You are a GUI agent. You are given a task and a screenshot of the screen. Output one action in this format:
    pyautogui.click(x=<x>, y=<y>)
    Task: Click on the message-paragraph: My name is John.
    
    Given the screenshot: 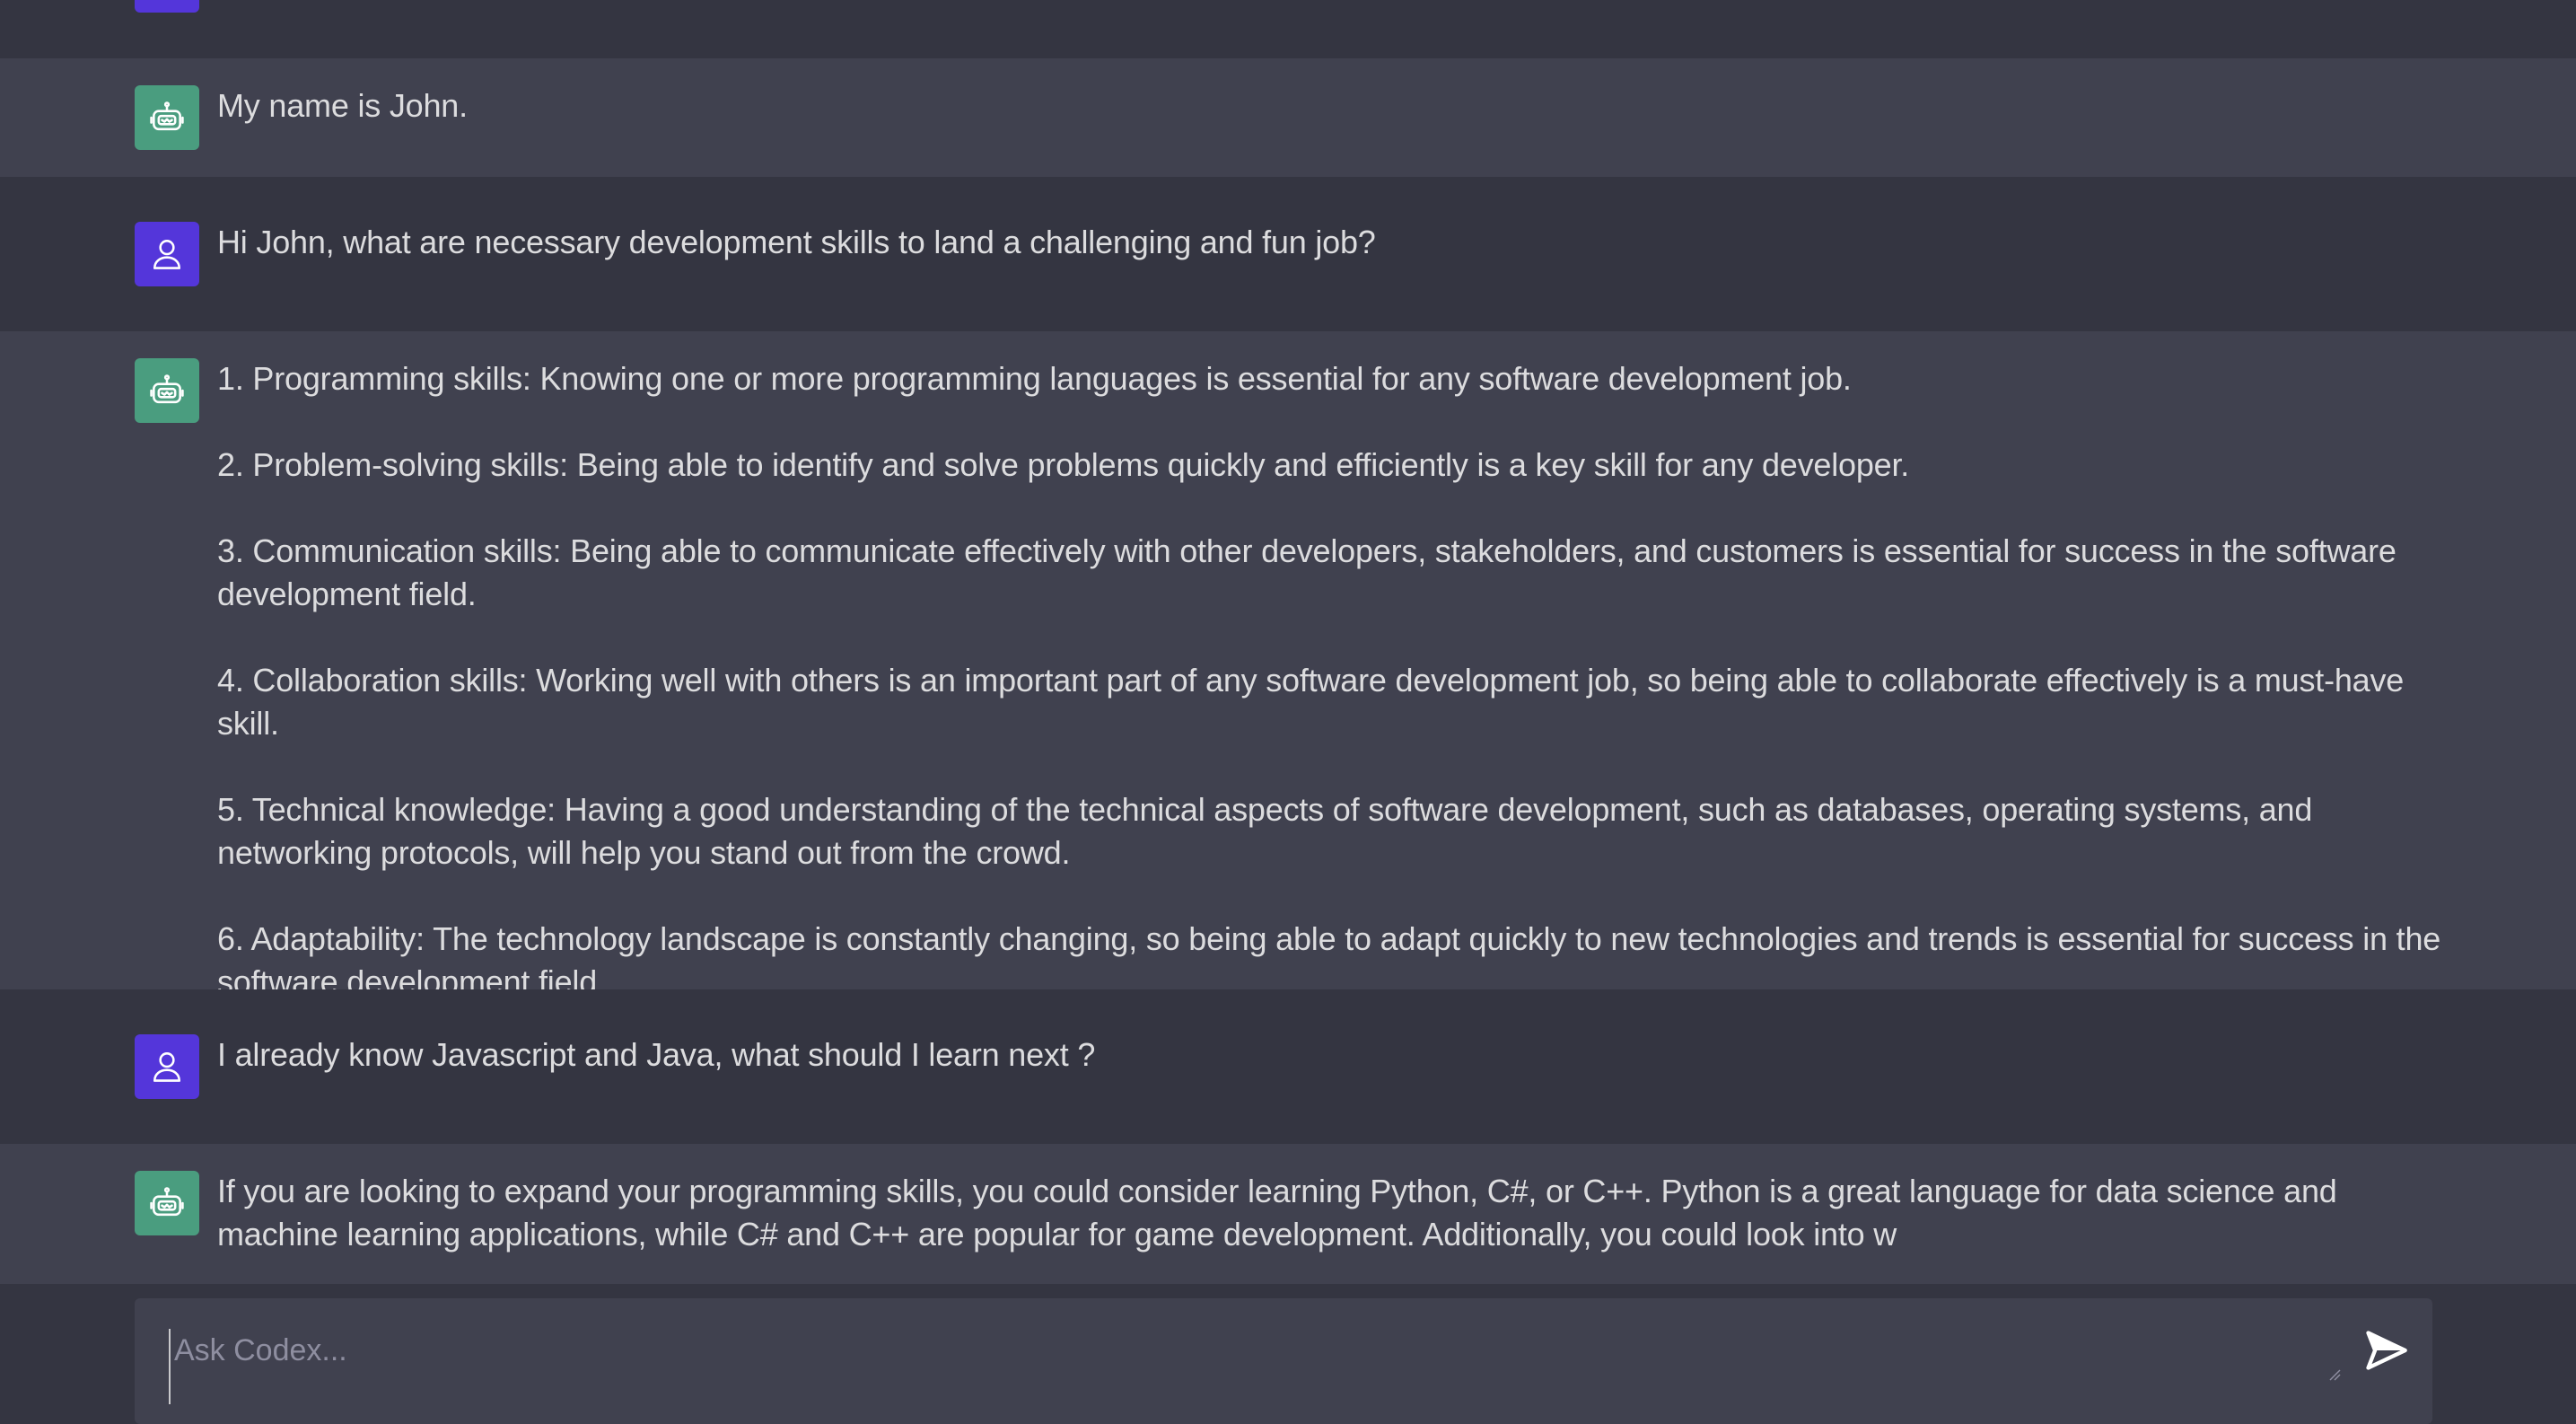 What is the action you would take?
    pyautogui.click(x=342, y=105)
    